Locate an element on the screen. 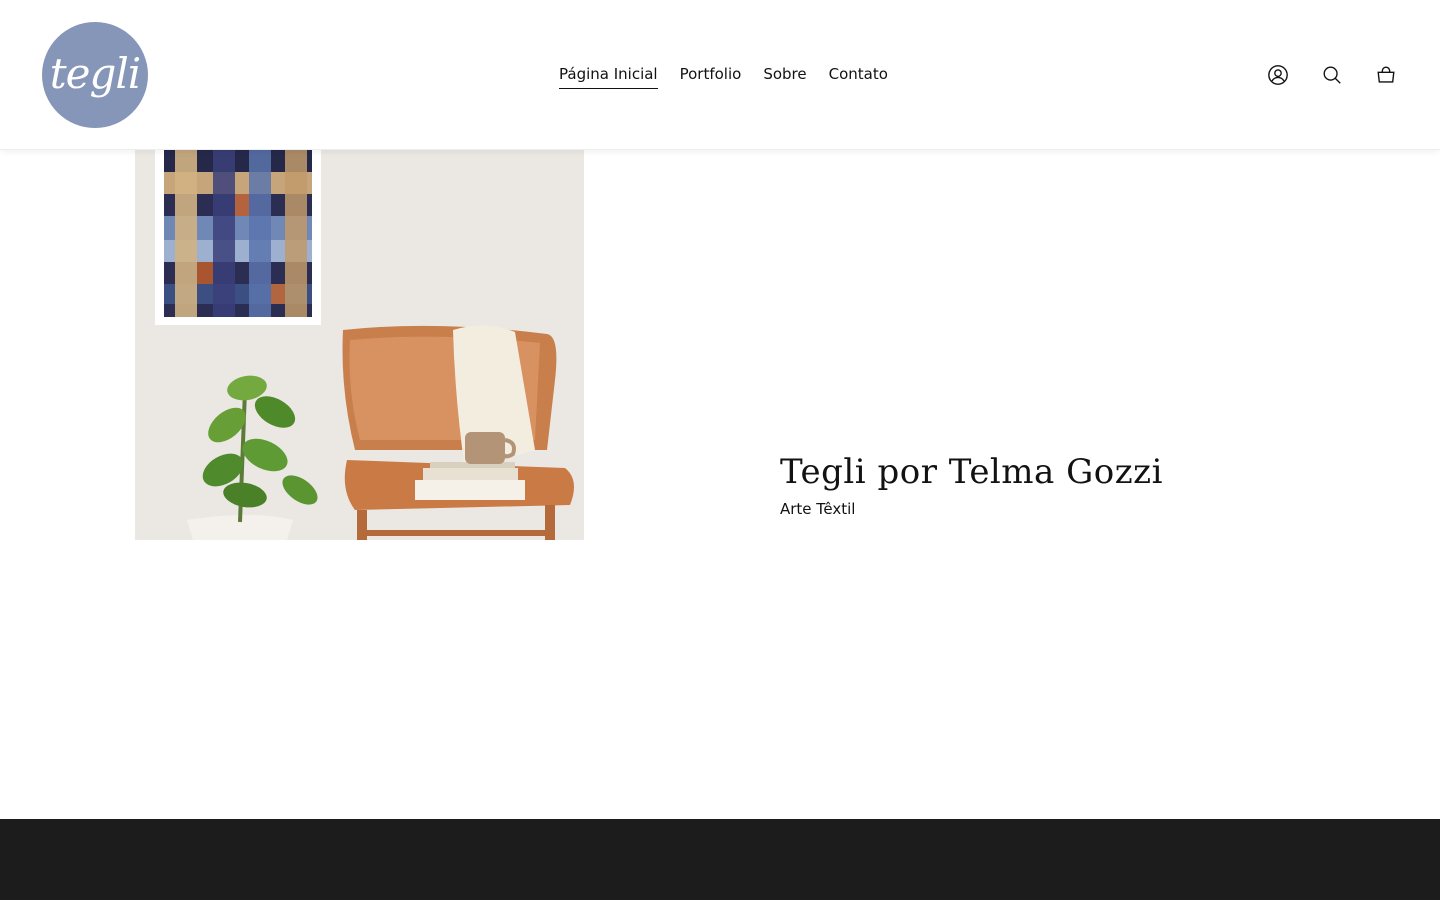  main-nav: Página Inicial Portfolio Sobre Contato is located at coordinates (723, 76).